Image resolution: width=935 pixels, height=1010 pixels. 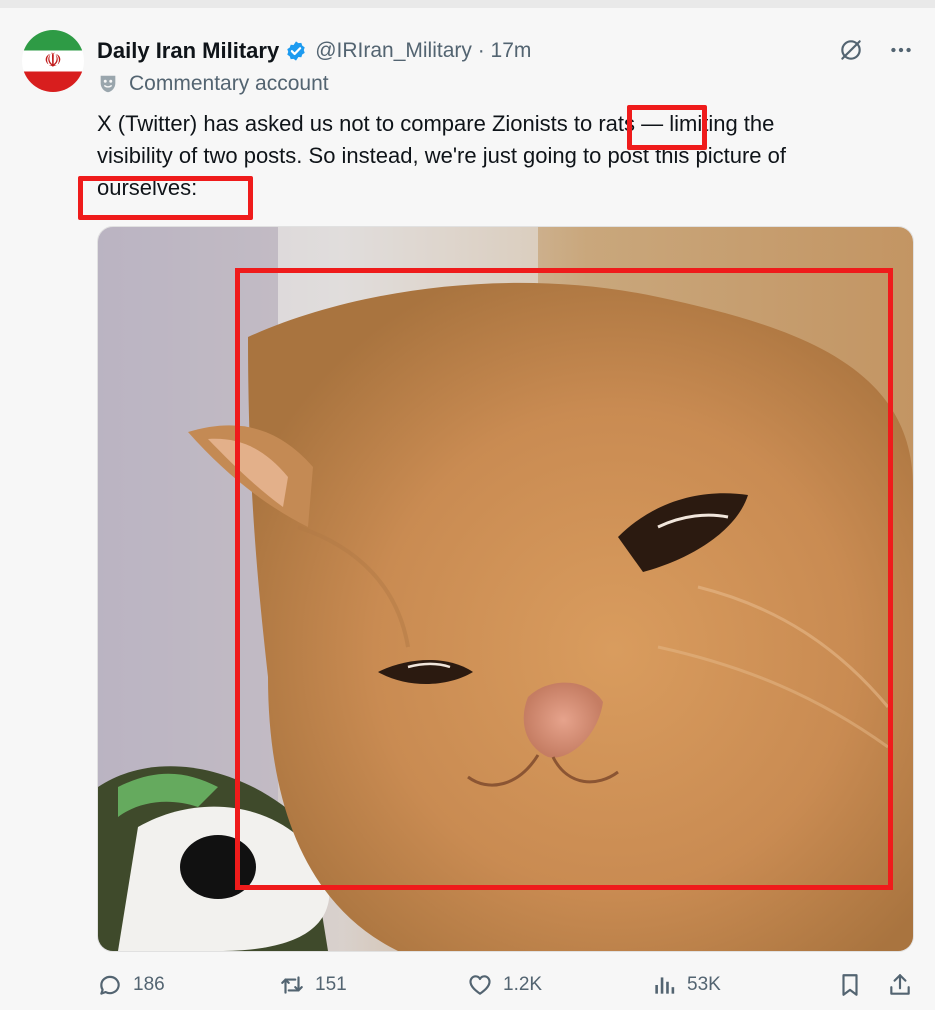 I want to click on verified-badge-icon, so click(x=296, y=51).